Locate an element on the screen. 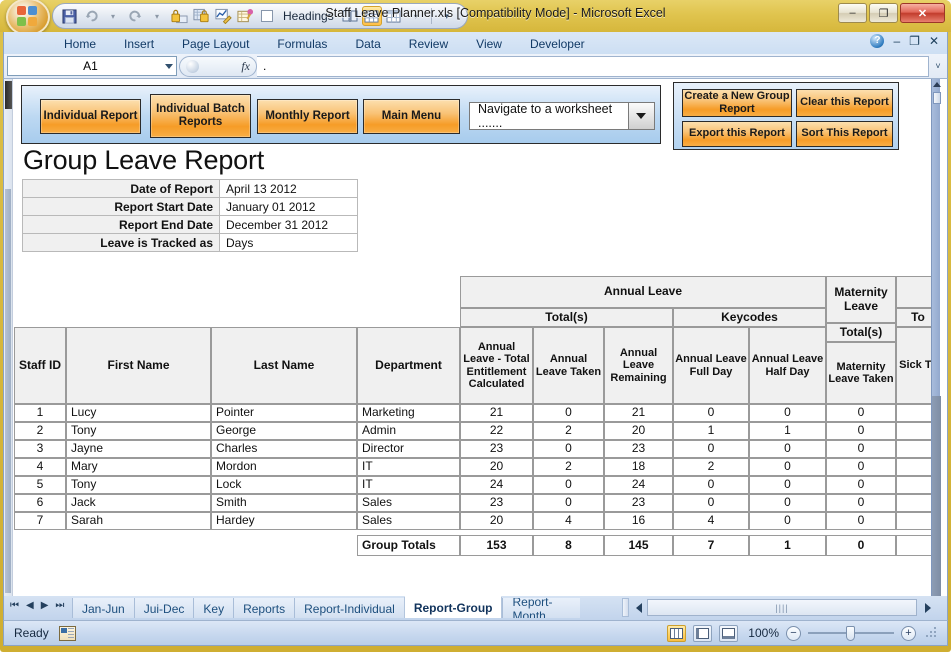 The width and height of the screenshot is (951, 652). name-box: A1 is located at coordinates (92, 66).